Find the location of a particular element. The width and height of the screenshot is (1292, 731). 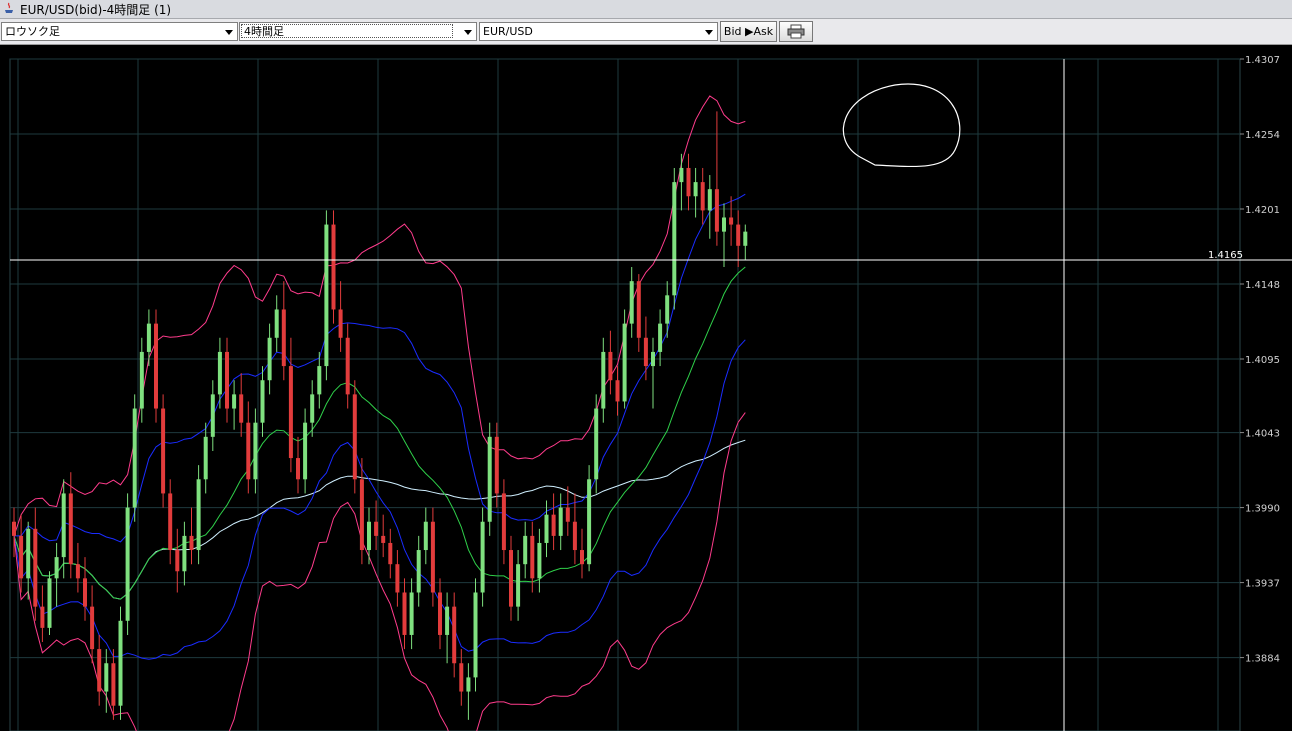

window-title: EUR/USD(bid)-4時間足 (1) is located at coordinates (96, 10).